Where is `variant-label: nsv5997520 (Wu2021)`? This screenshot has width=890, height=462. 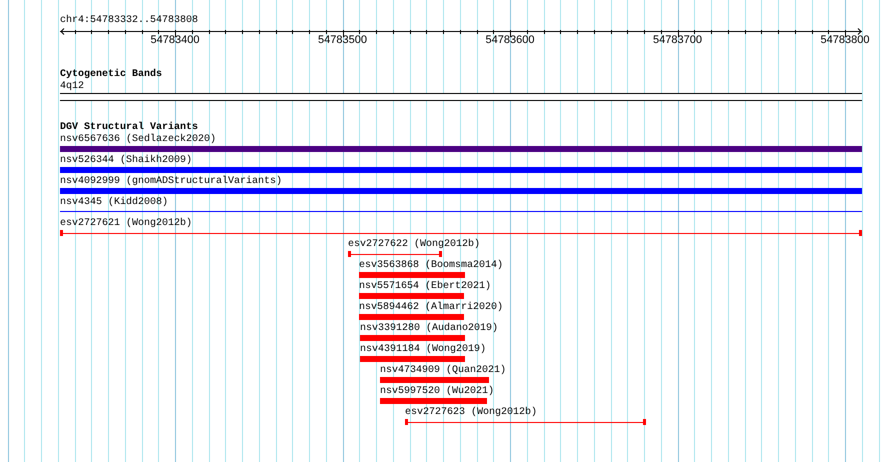
variant-label: nsv5997520 (Wu2021) is located at coordinates (437, 392).